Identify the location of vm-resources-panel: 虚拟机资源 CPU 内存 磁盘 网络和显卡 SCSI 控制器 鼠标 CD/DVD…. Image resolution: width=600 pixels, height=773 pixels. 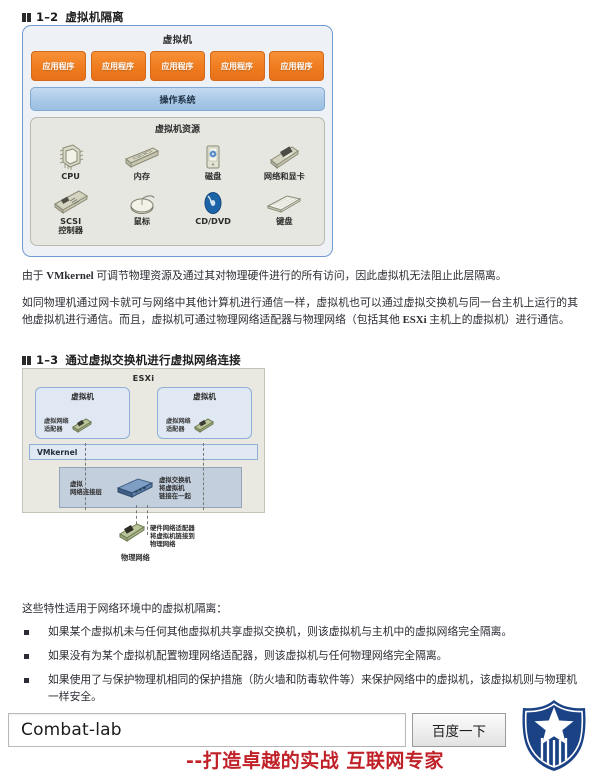
(177, 181).